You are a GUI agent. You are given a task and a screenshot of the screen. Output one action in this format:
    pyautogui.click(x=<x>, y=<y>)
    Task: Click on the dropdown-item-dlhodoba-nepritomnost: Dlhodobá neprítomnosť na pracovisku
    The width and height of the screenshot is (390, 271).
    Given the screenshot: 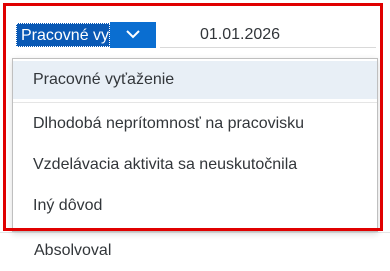 What is the action you would take?
    pyautogui.click(x=195, y=124)
    